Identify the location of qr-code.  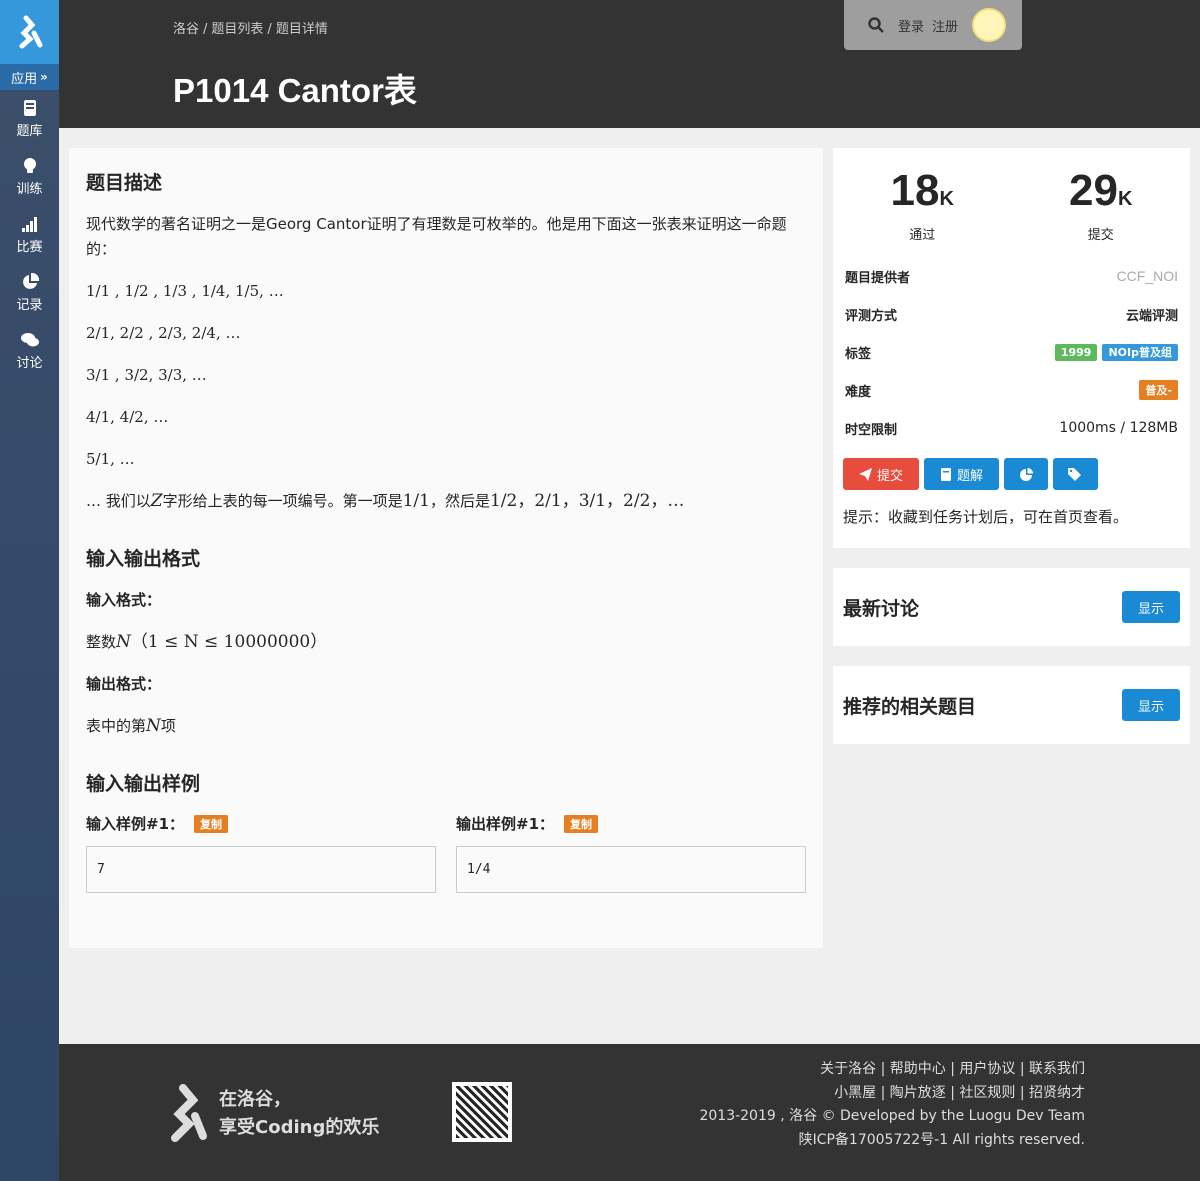
(482, 1112).